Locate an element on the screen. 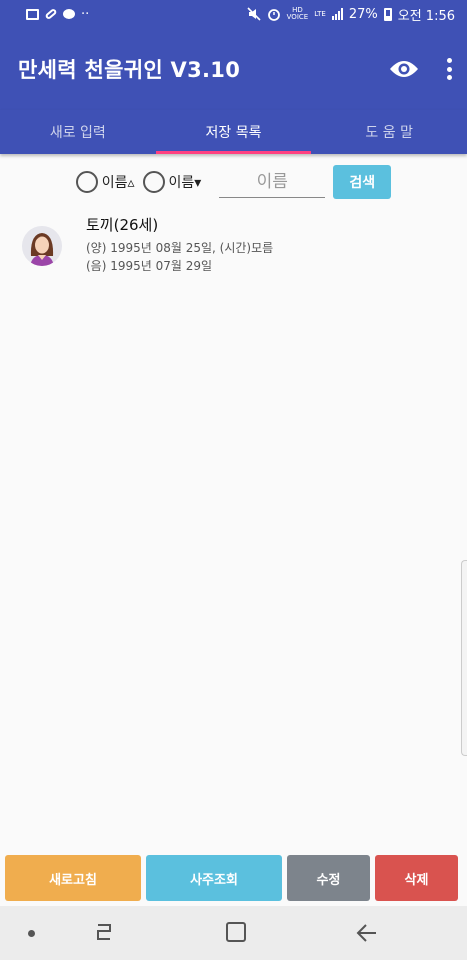 The image size is (467, 960). battery-percent: 27% is located at coordinates (363, 14).